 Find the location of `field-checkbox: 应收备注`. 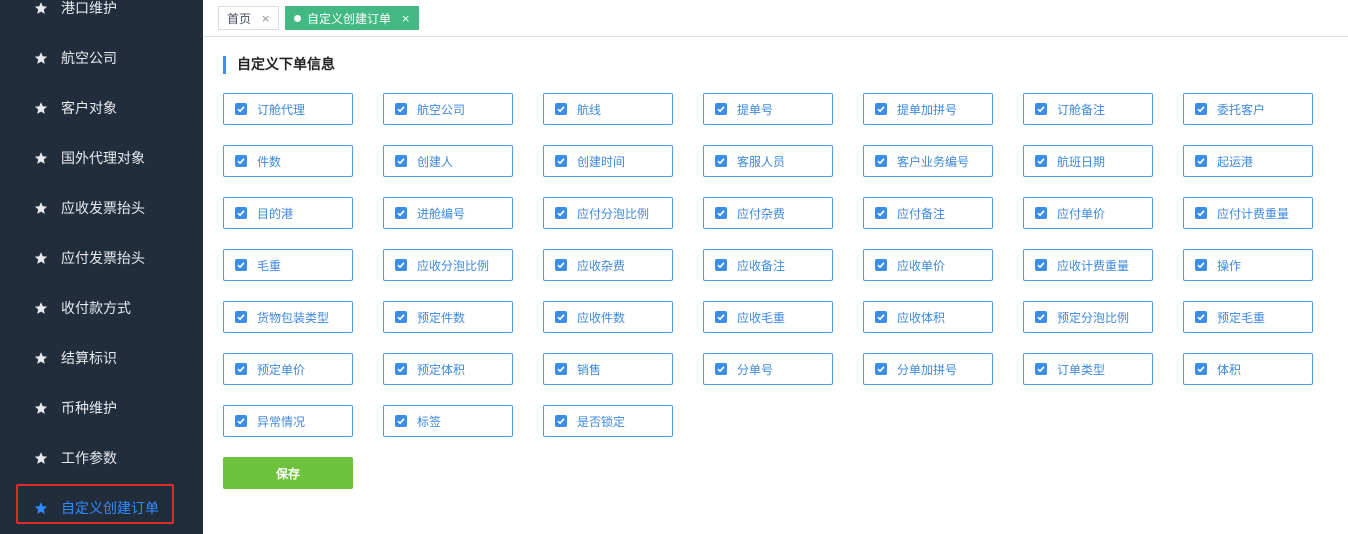

field-checkbox: 应收备注 is located at coordinates (768, 265).